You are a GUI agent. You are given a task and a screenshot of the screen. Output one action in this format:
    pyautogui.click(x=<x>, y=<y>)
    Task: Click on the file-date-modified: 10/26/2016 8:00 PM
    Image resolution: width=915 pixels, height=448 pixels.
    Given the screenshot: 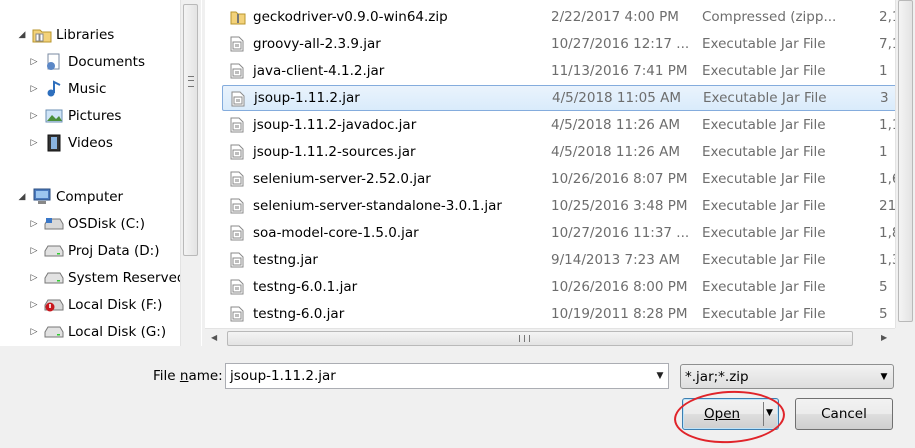 What is the action you would take?
    pyautogui.click(x=619, y=287)
    